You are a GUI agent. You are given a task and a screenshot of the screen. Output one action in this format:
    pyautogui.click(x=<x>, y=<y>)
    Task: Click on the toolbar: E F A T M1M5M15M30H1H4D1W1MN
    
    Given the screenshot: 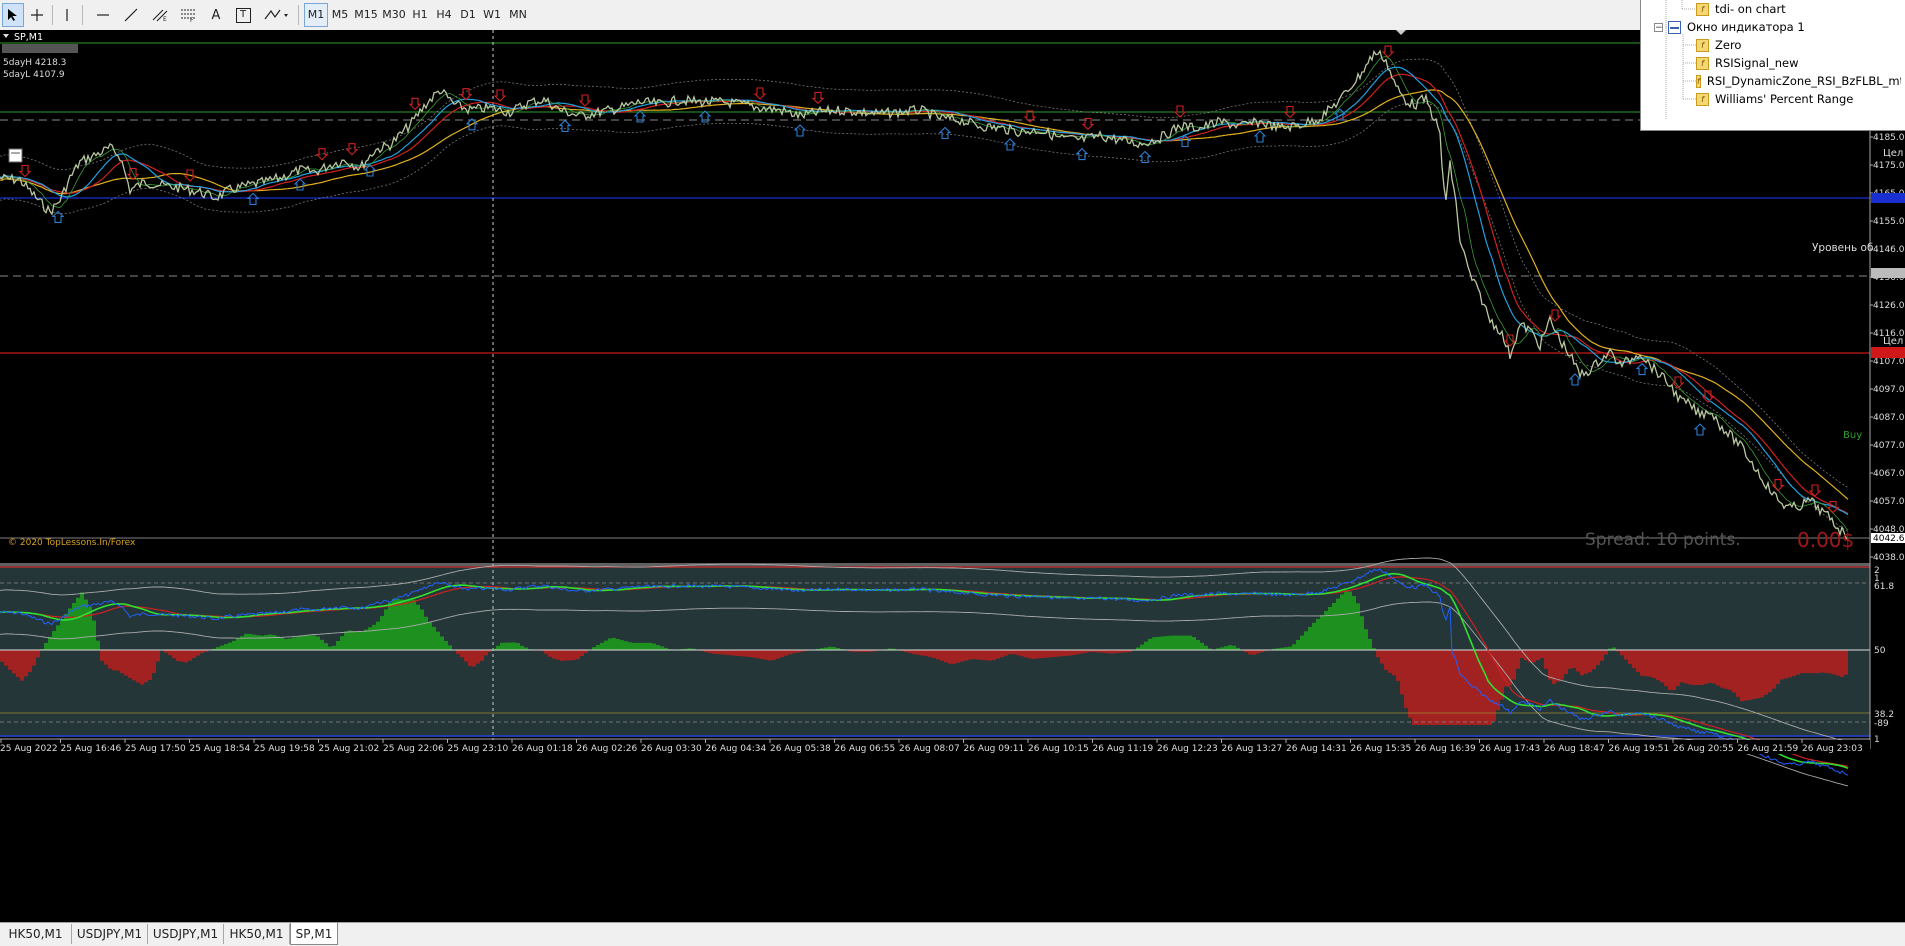 What is the action you would take?
    pyautogui.click(x=952, y=15)
    